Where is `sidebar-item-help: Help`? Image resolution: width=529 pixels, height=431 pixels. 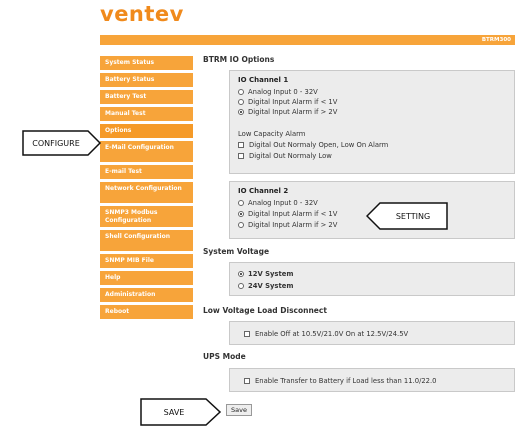
sidebar-item-help: Help is located at coordinates (146, 278).